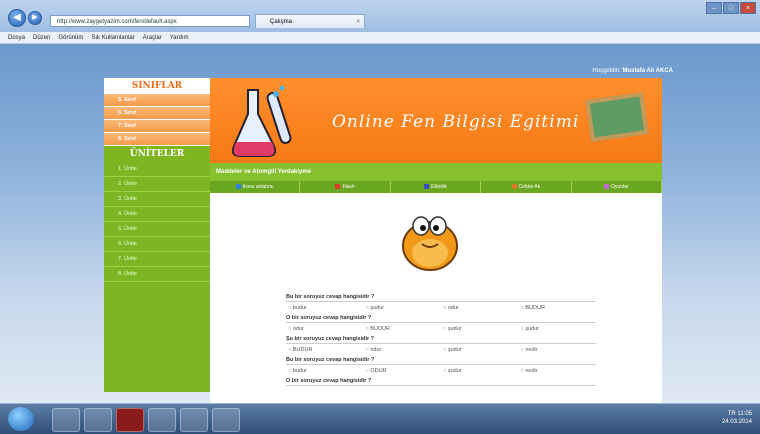 The height and width of the screenshot is (434, 760). Describe the element at coordinates (358, 22) in the screenshot. I see `close-tab-icon: ×` at that location.